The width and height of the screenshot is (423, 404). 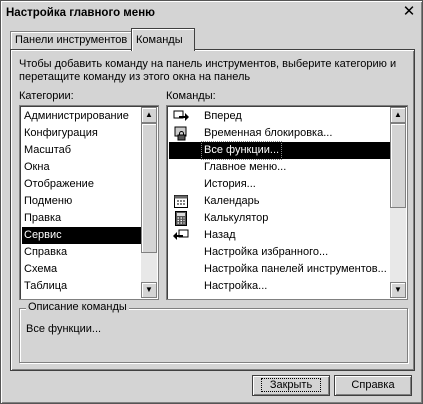 I want to click on categories-scrollbar: ▲ ▼, so click(x=149, y=202).